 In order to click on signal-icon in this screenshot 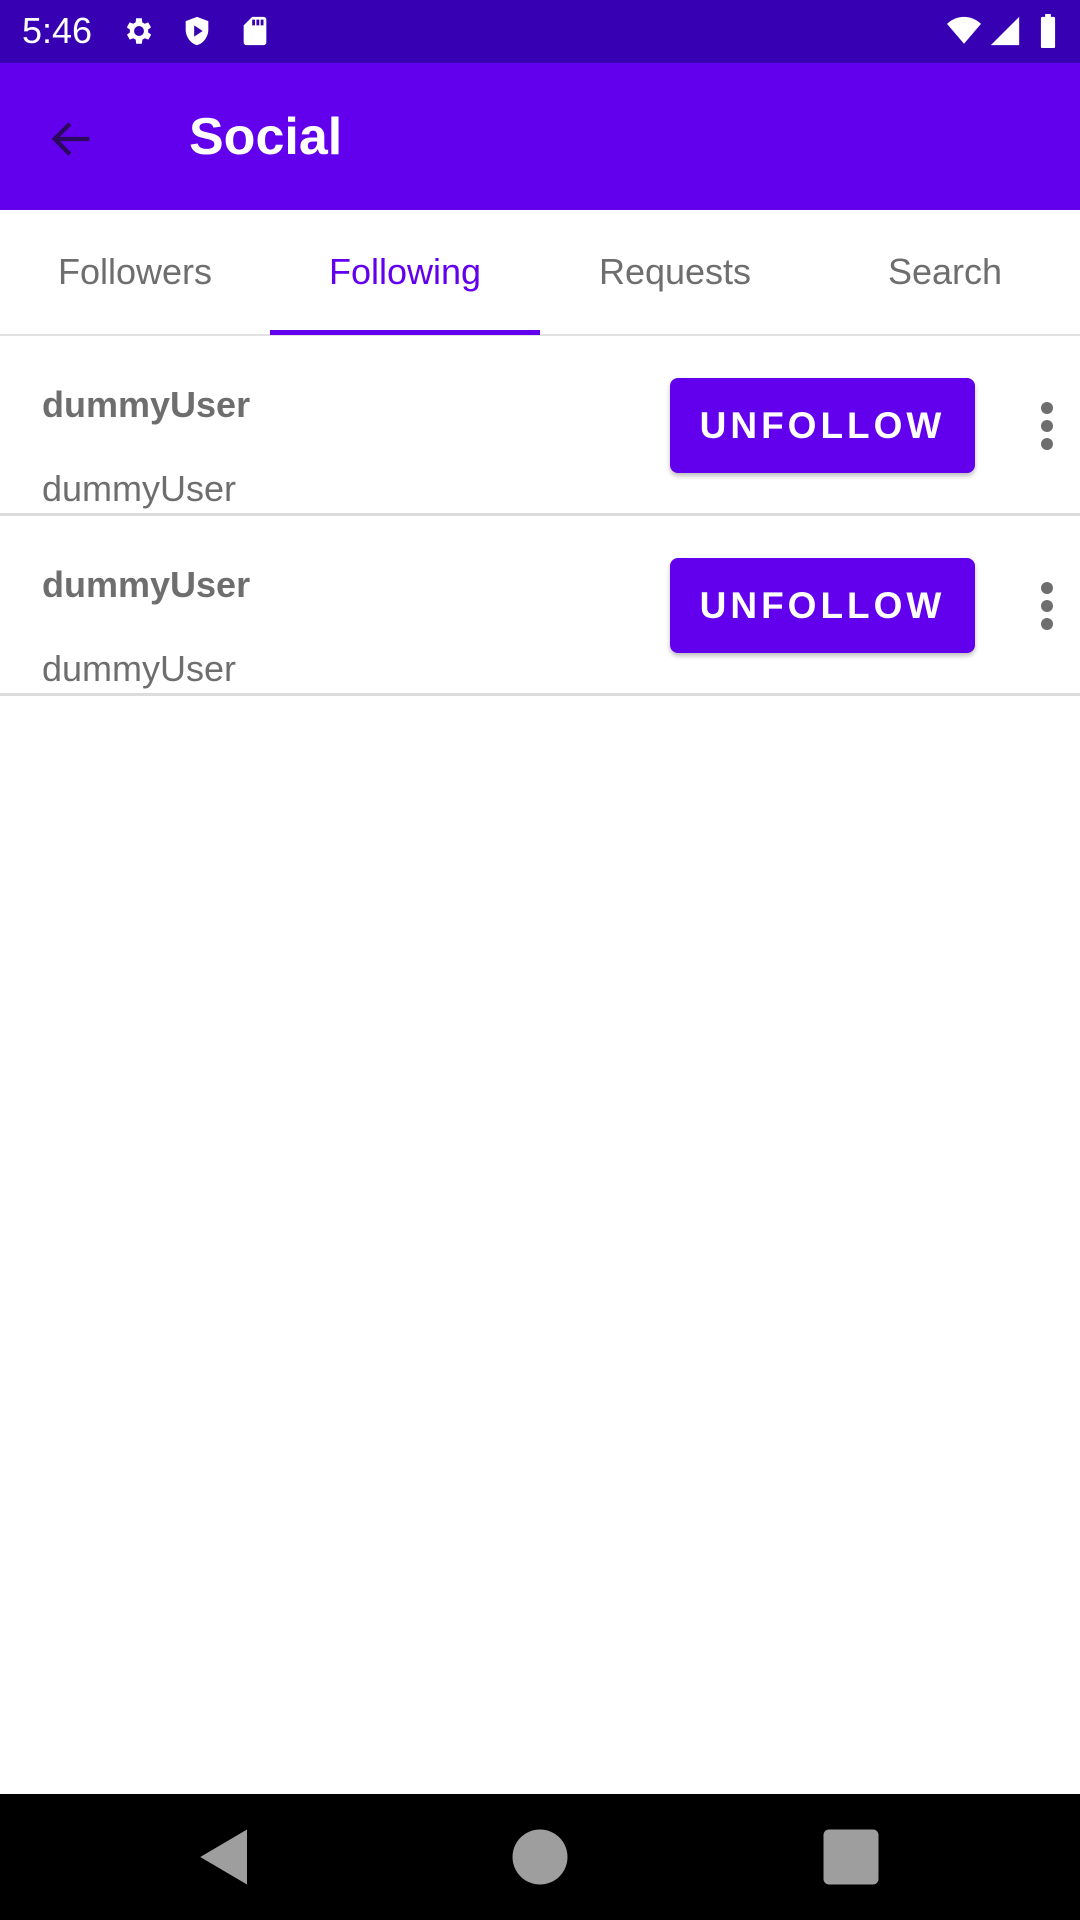, I will do `click(1005, 31)`.